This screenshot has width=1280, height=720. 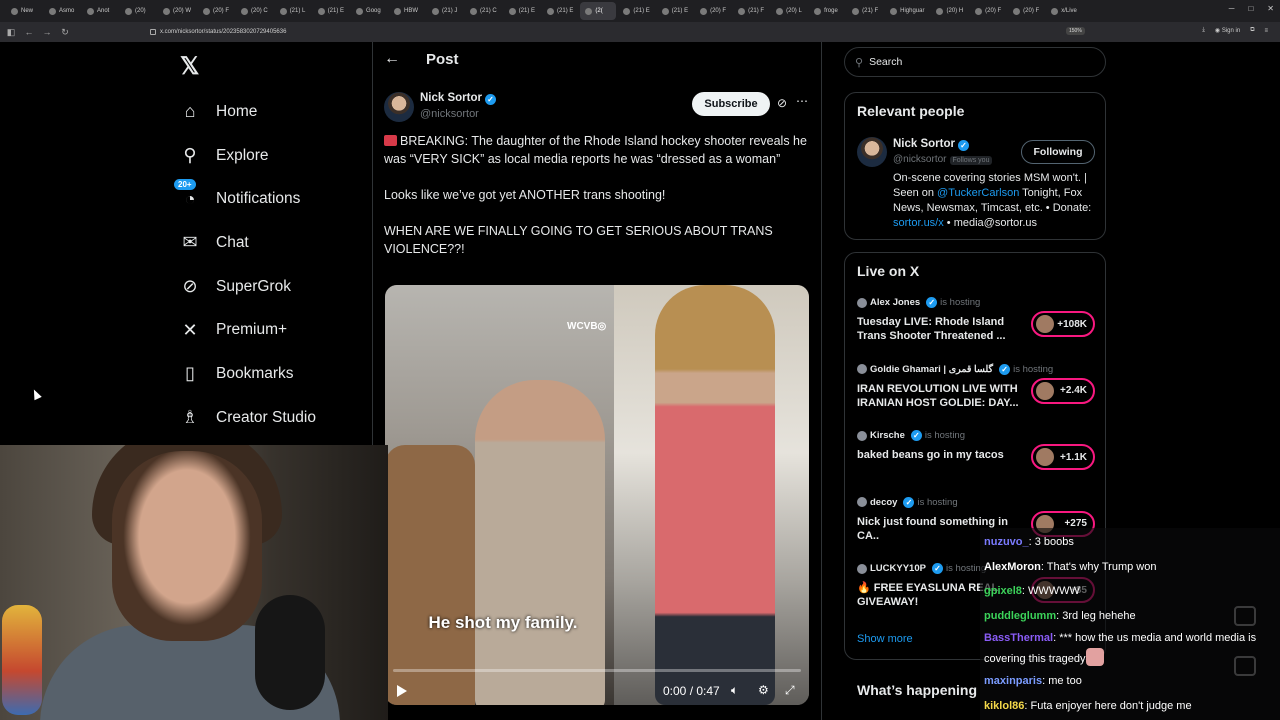 I want to click on x-logo: 𝕏, so click(x=189, y=66).